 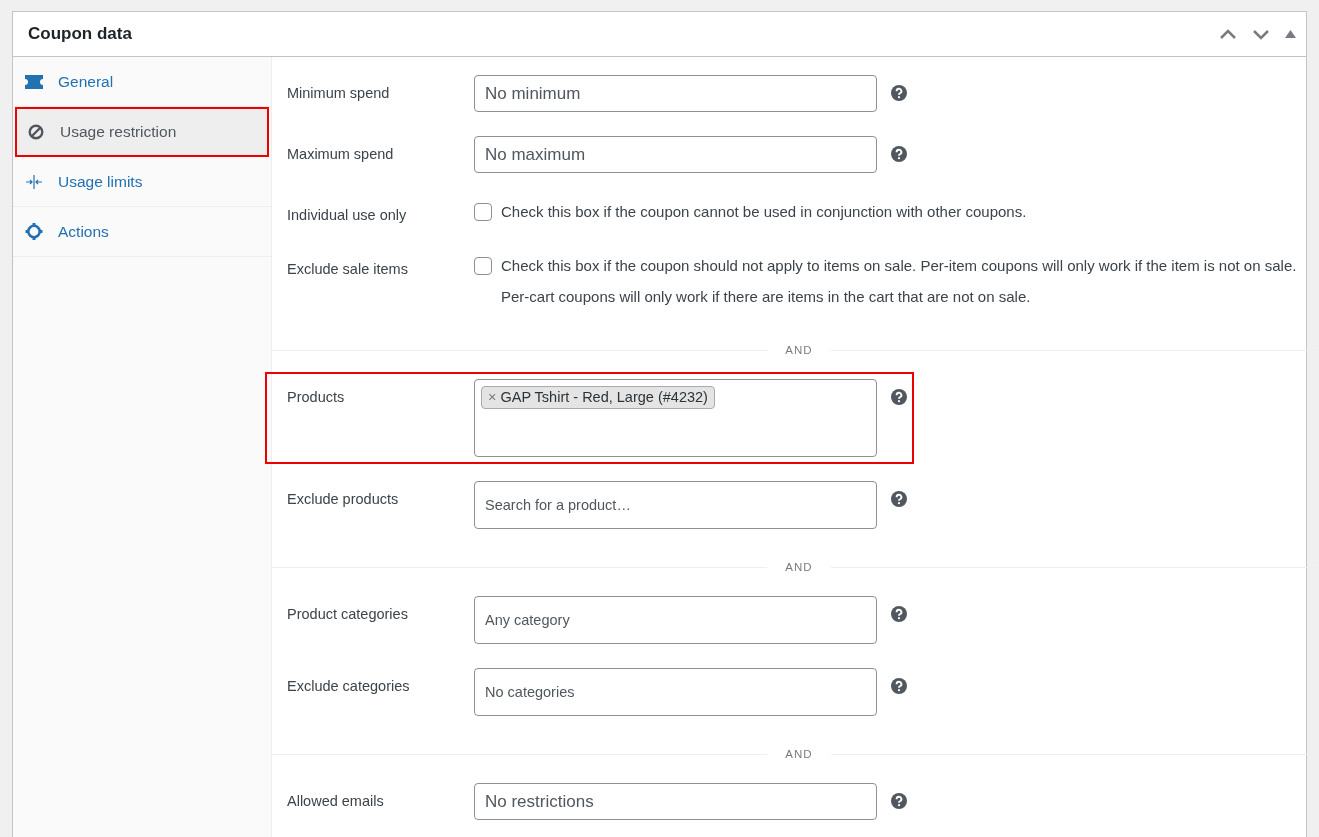 I want to click on input-field: No restrictions, so click(x=675, y=801).